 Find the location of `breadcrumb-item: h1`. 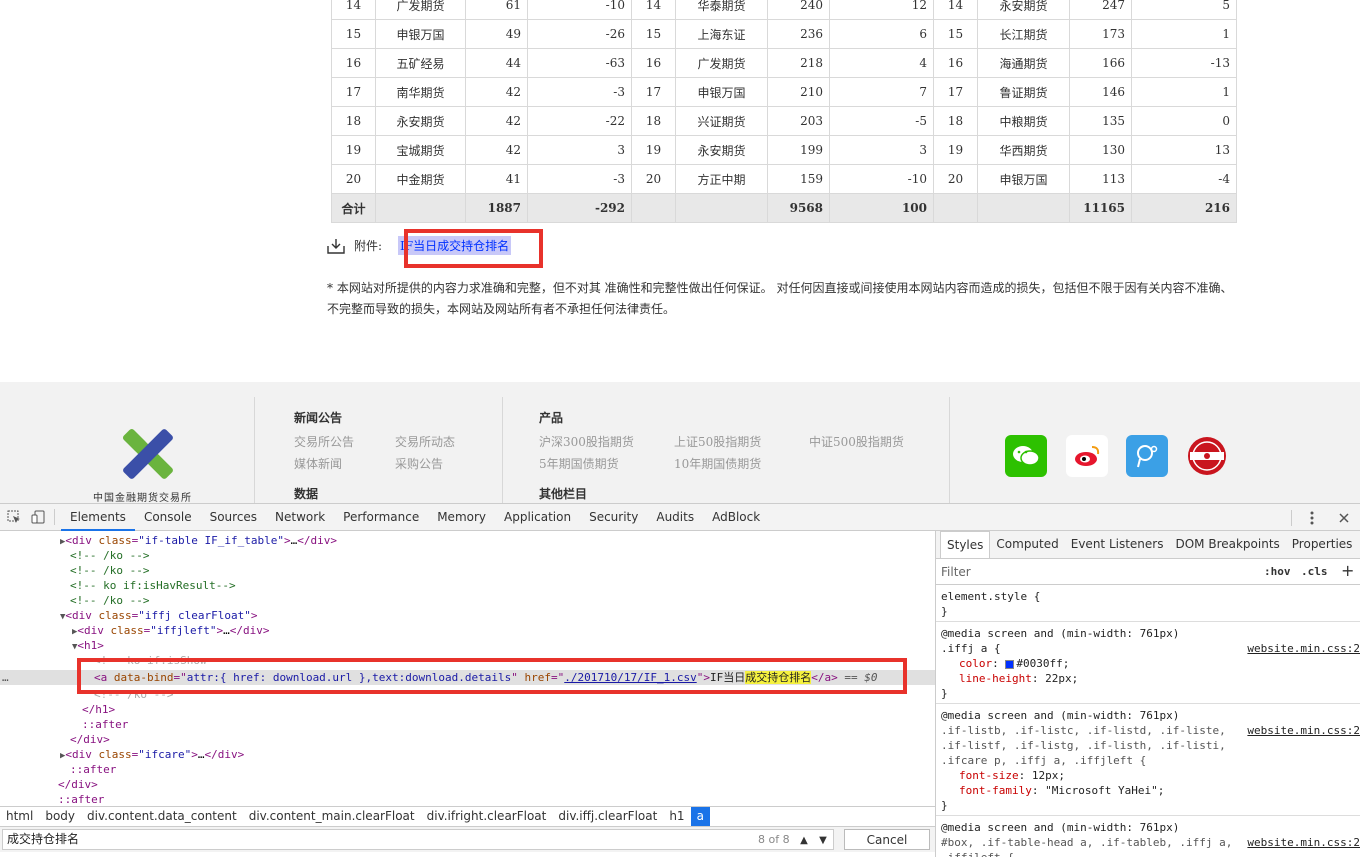

breadcrumb-item: h1 is located at coordinates (676, 816).